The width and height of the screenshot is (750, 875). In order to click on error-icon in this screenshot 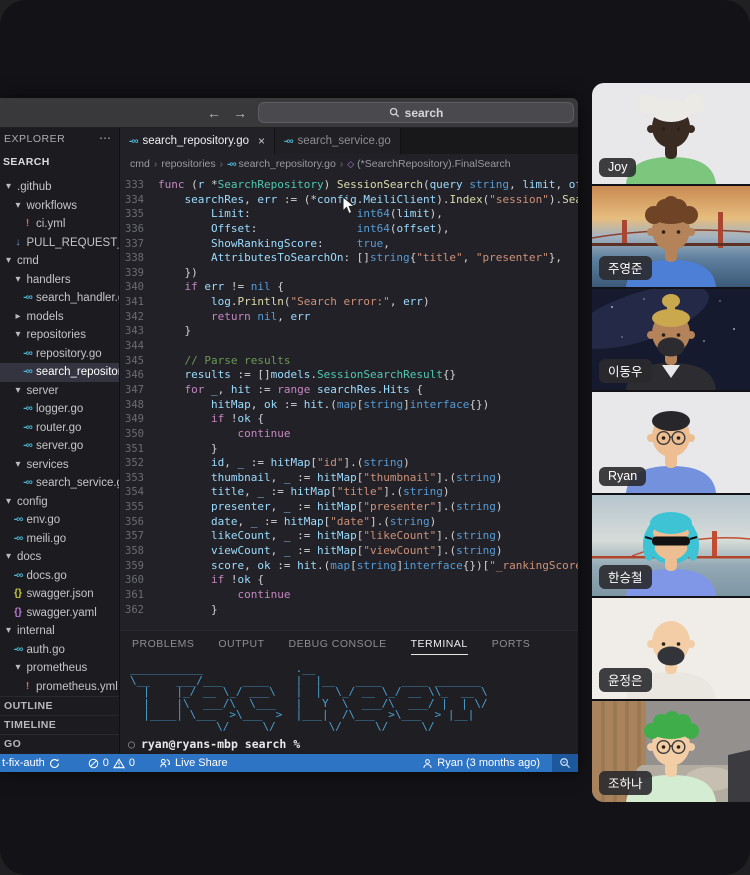, I will do `click(93, 763)`.